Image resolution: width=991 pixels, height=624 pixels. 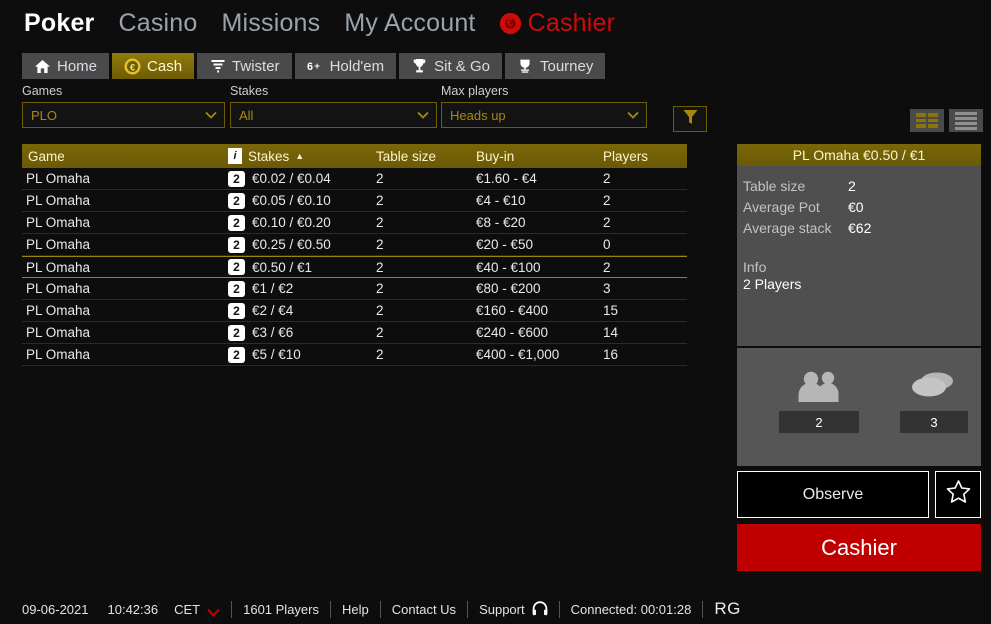 I want to click on table-row: PL Omaha 2 €0.10 / €0.20 2 €8 - €20 2, so click(x=354, y=223).